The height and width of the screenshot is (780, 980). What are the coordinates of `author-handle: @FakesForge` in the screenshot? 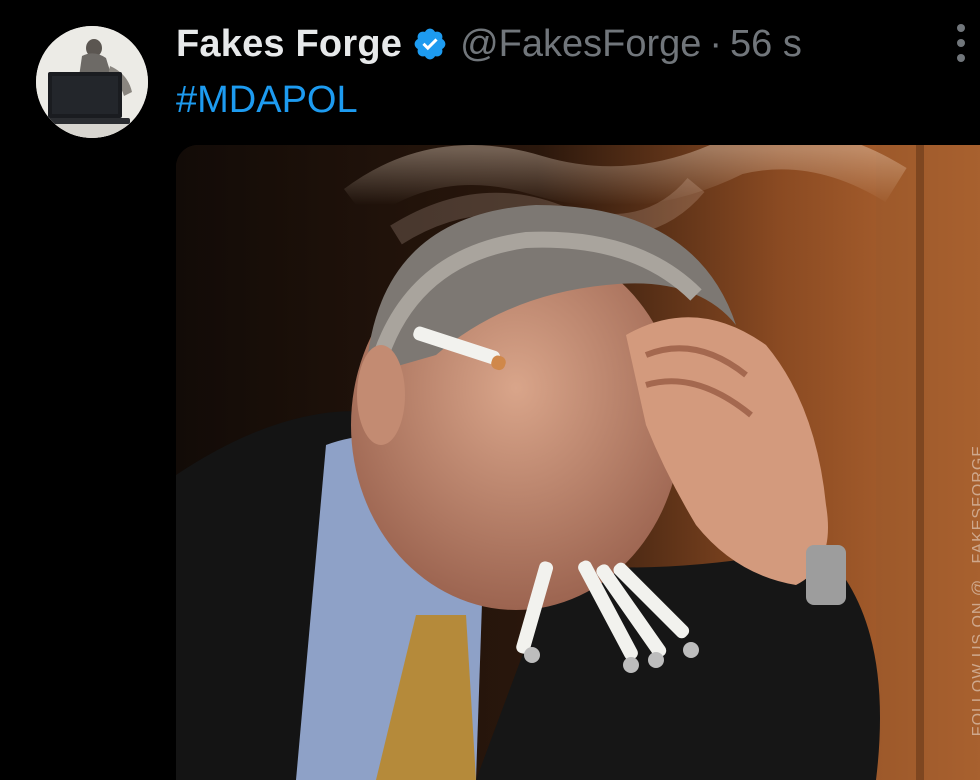 It's located at (580, 44).